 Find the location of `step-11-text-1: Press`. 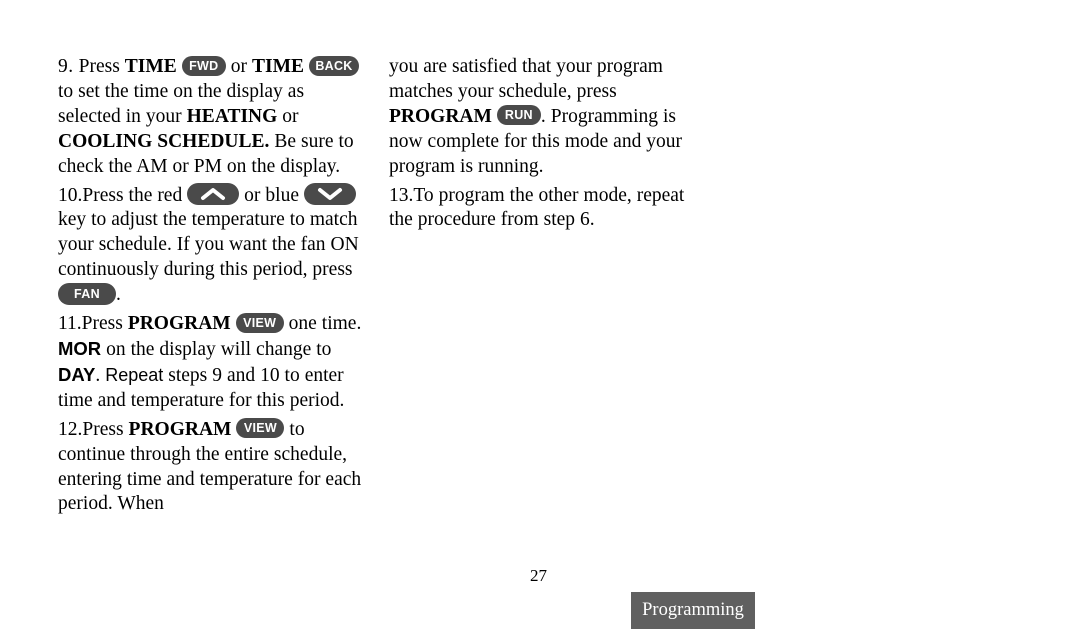

step-11-text-1: Press is located at coordinates (104, 324).